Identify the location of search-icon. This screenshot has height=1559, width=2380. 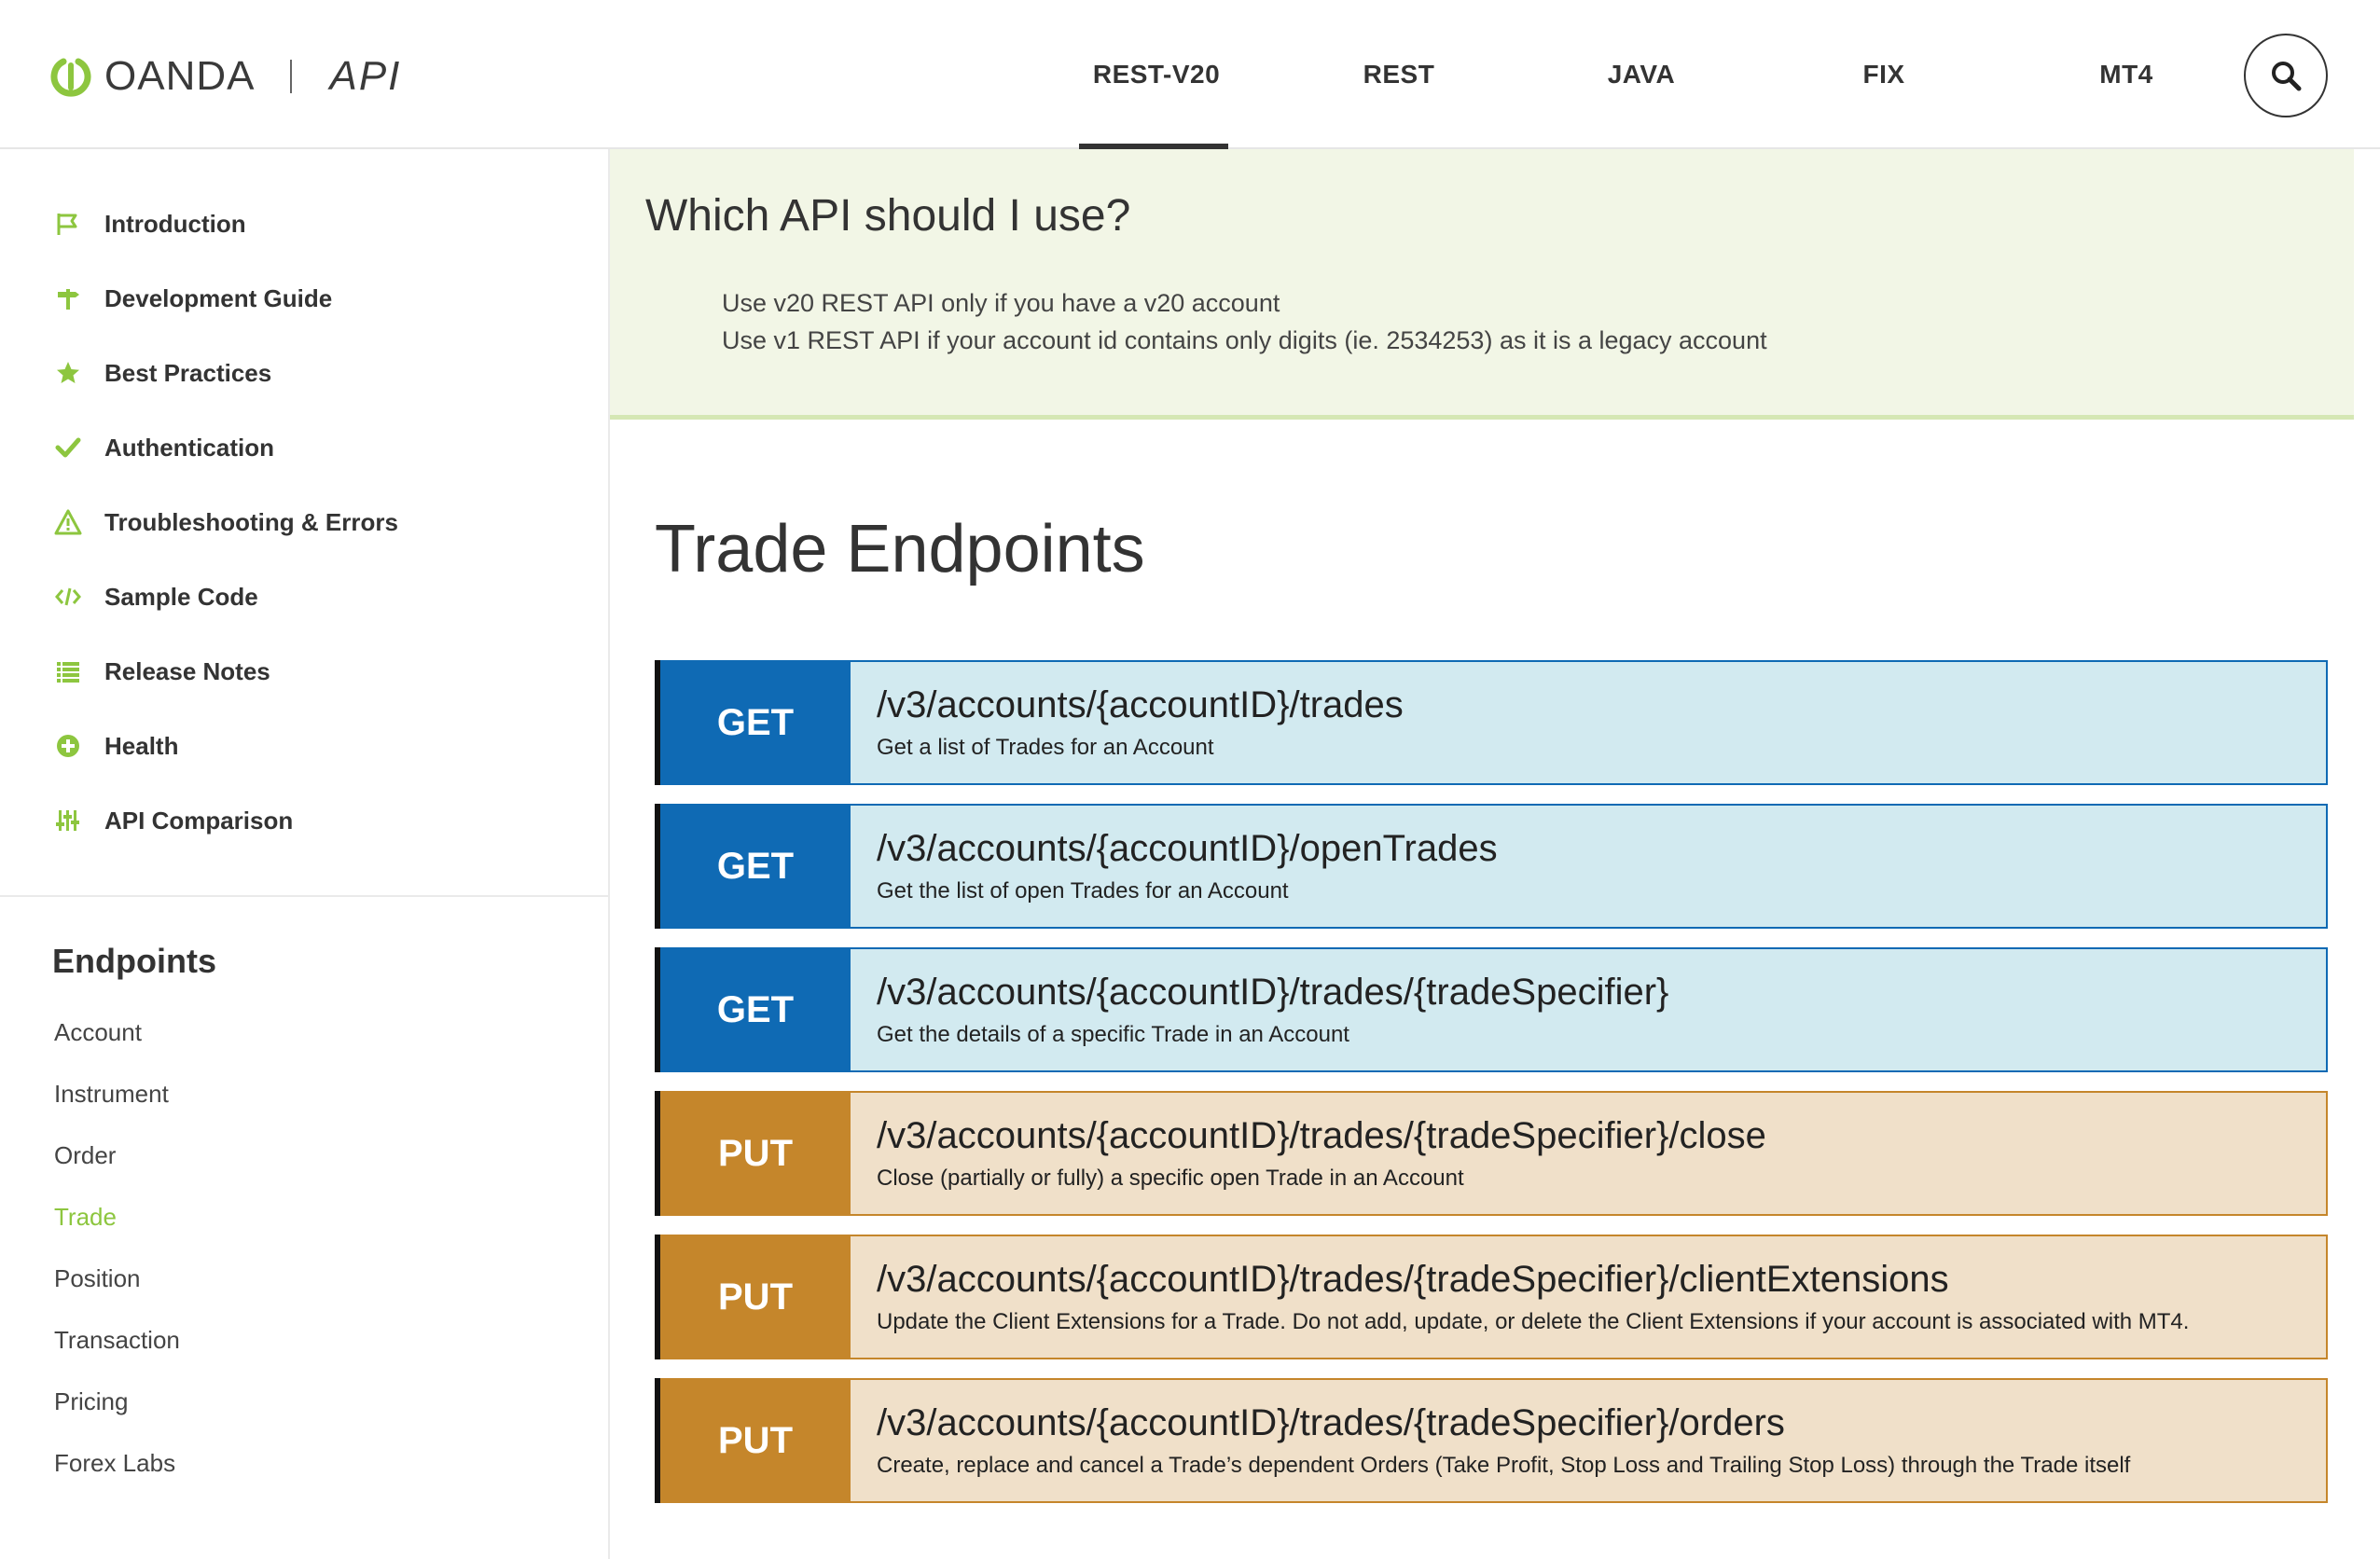
(2287, 76).